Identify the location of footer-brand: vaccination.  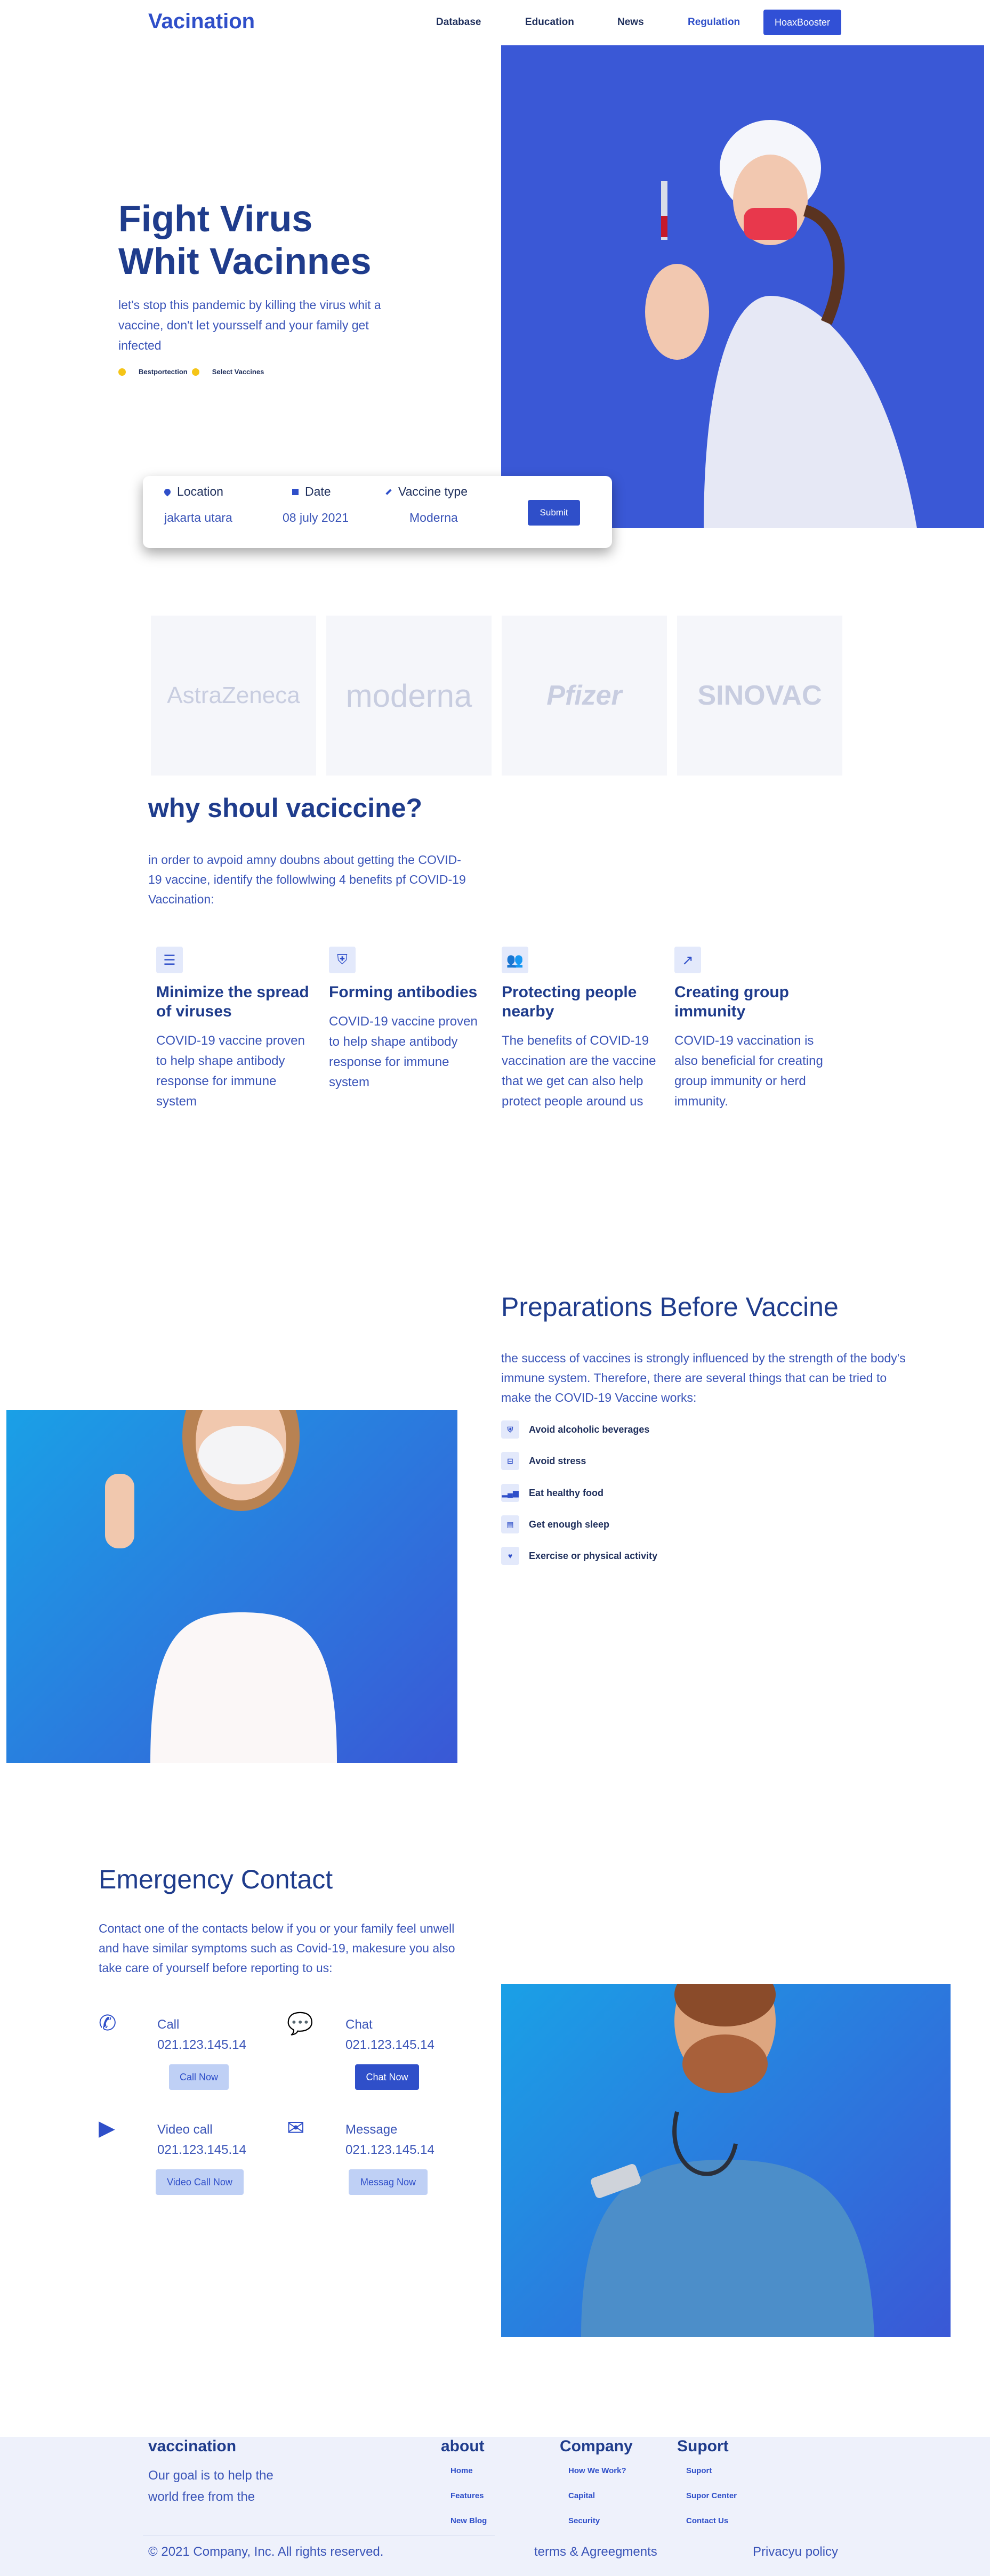
(192, 2446).